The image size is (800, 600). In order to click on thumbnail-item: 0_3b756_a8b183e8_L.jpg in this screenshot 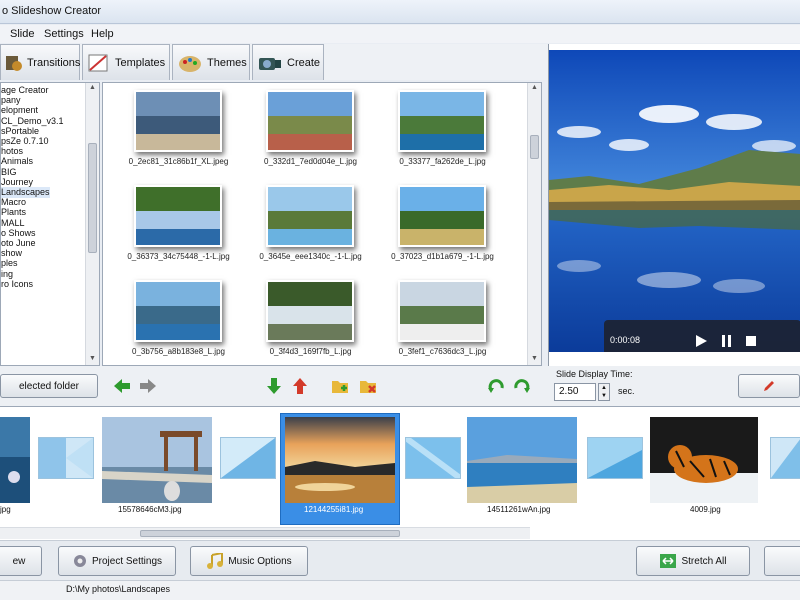, I will do `click(176, 322)`.